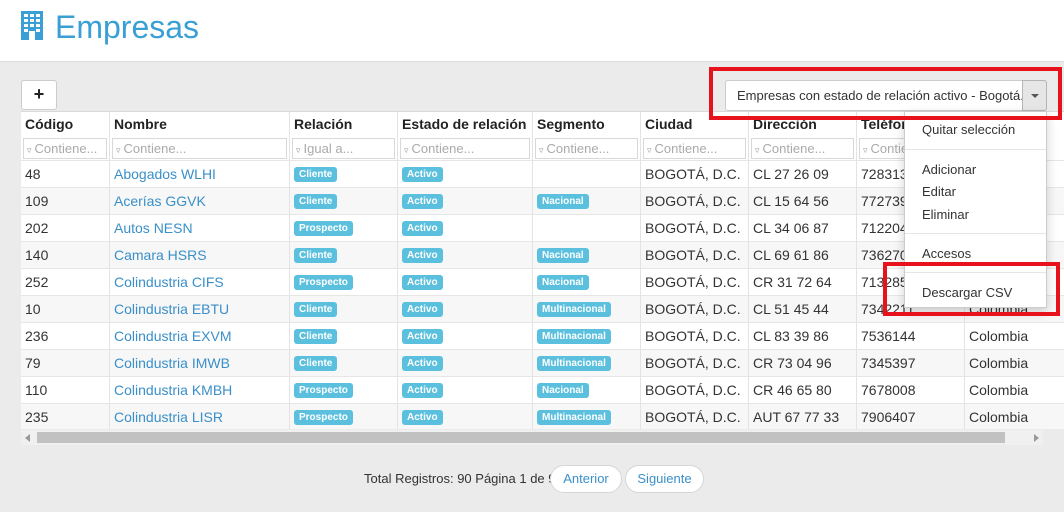  What do you see at coordinates (971, 289) in the screenshot?
I see `highlight-box-csv` at bounding box center [971, 289].